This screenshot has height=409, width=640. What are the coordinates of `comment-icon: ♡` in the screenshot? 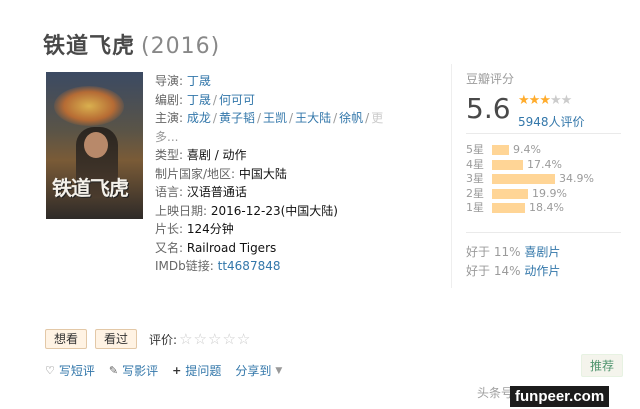 It's located at (50, 370).